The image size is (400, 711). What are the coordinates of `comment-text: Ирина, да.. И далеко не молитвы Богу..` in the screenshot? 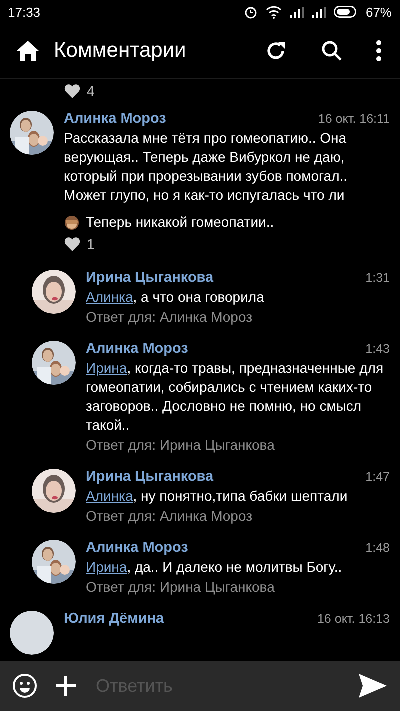 It's located at (215, 567).